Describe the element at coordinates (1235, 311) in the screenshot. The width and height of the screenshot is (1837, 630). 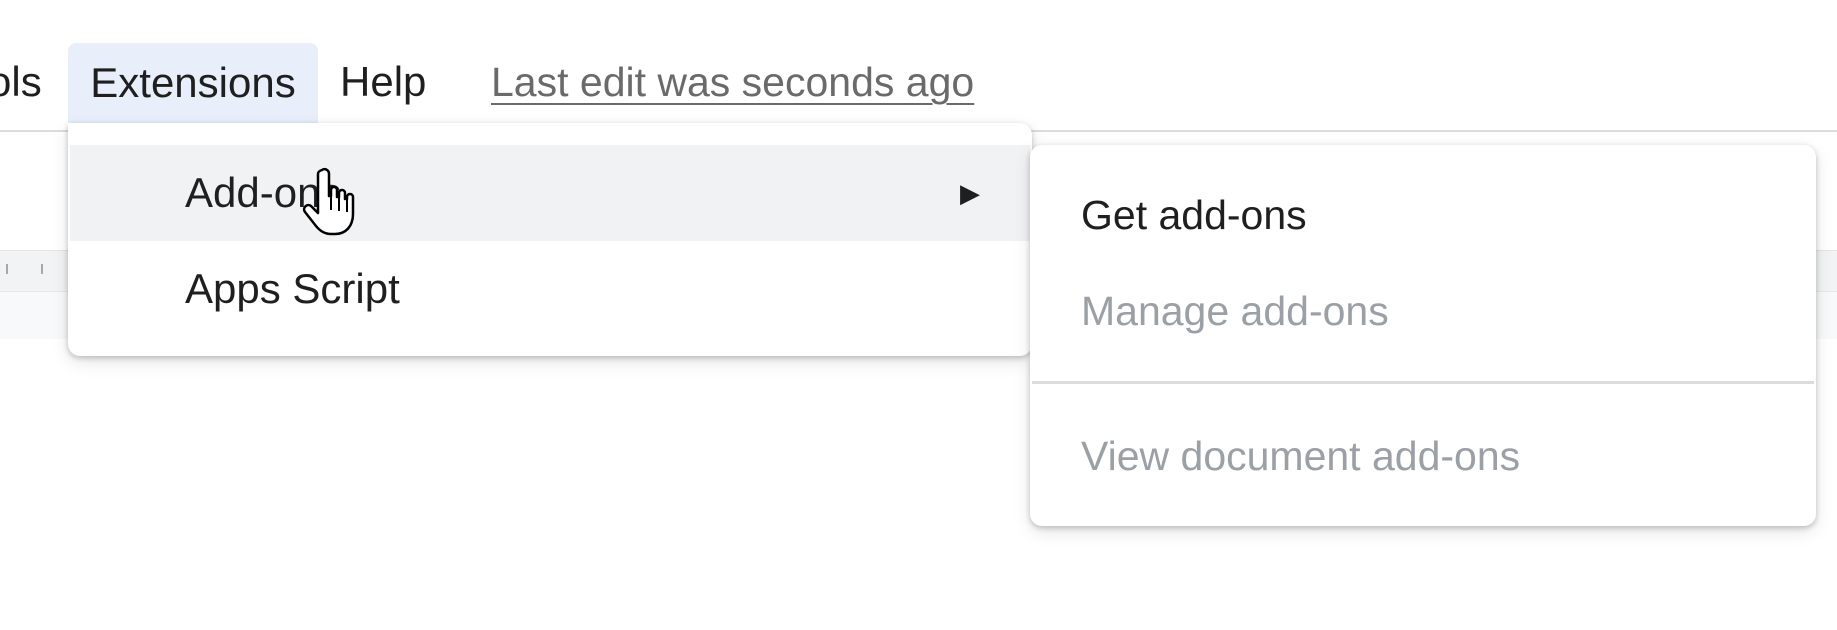
I see `submenu-item-label: Manage add-ons` at that location.